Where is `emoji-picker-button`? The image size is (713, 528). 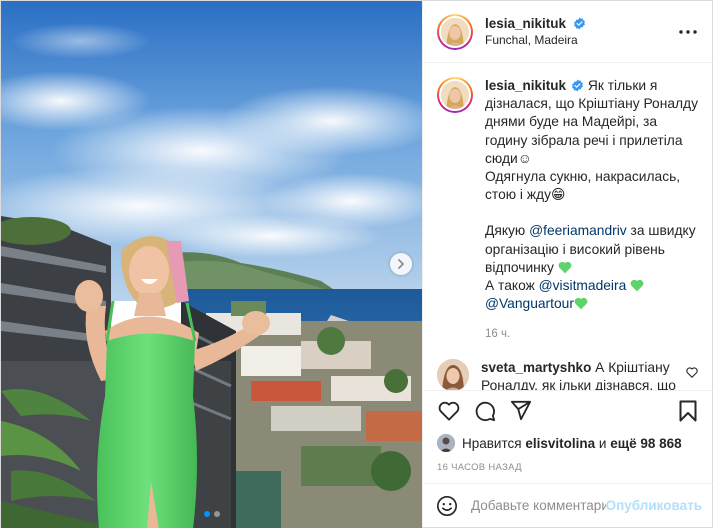 emoji-picker-button is located at coordinates (447, 506).